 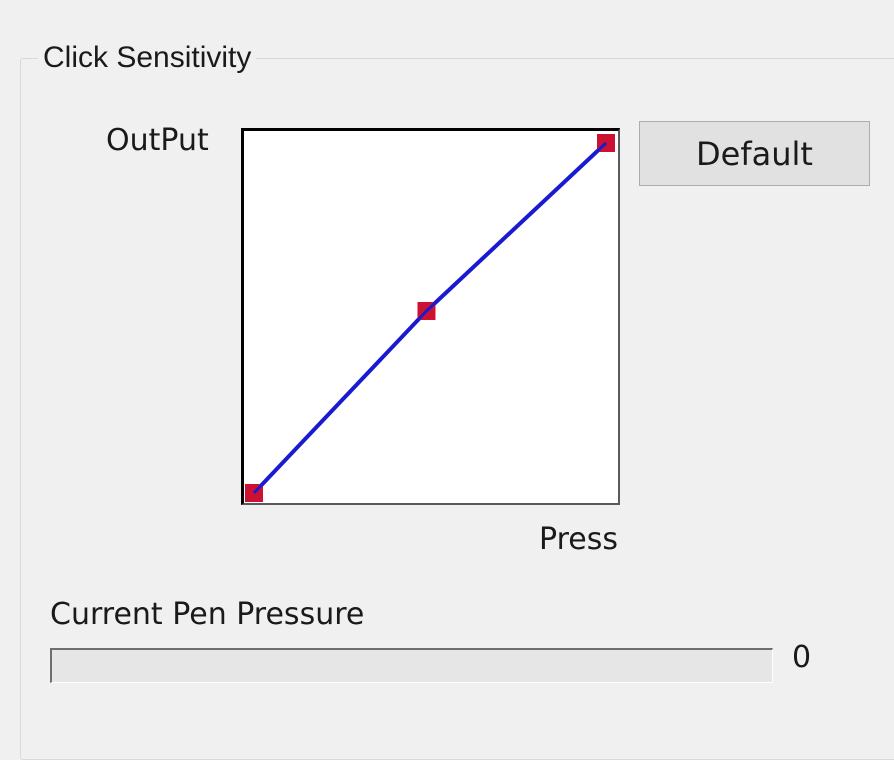 What do you see at coordinates (147, 58) in the screenshot?
I see `group-title: Click Sensitivity` at bounding box center [147, 58].